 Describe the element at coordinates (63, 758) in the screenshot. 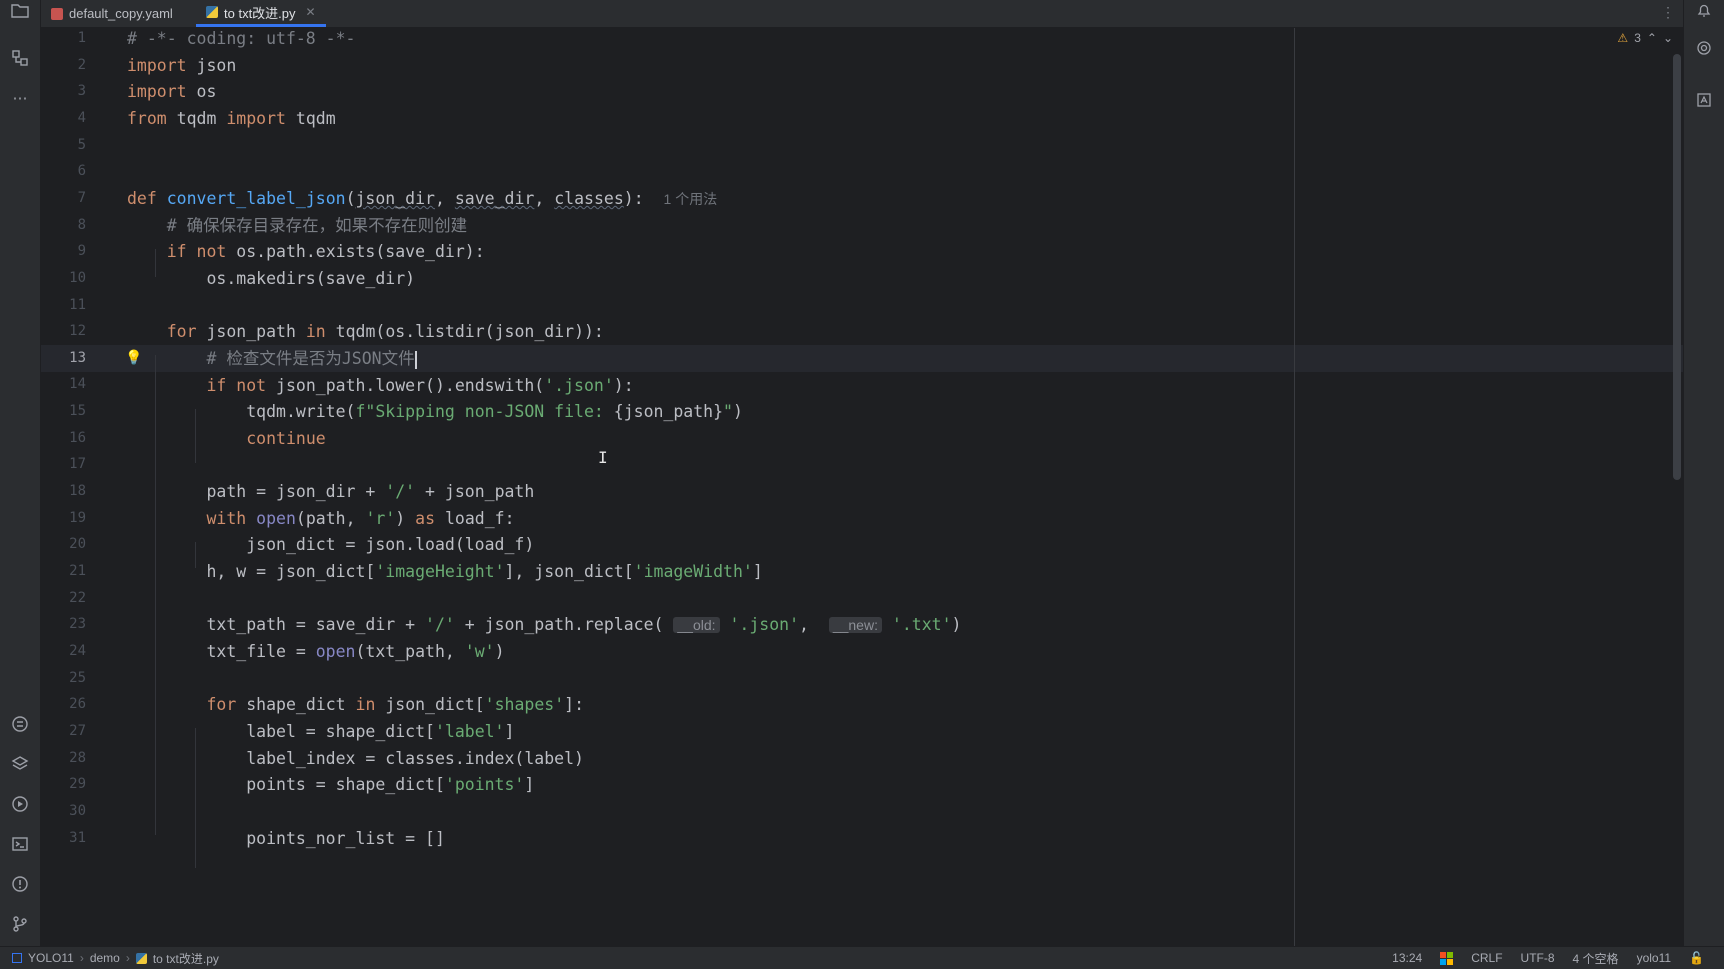

I see `line-number: 28` at that location.